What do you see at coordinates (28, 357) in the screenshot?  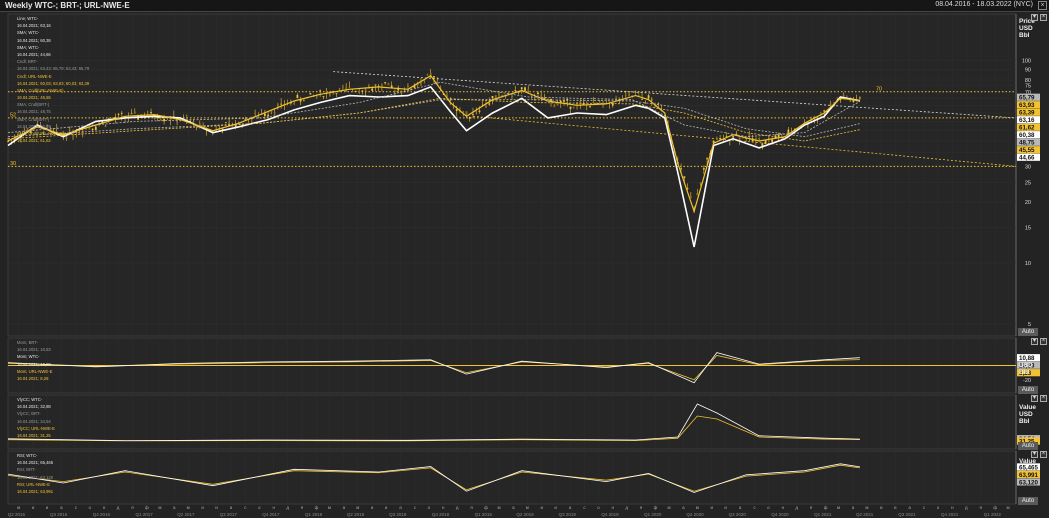 I see `legend-entry: Mom; WTC-` at bounding box center [28, 357].